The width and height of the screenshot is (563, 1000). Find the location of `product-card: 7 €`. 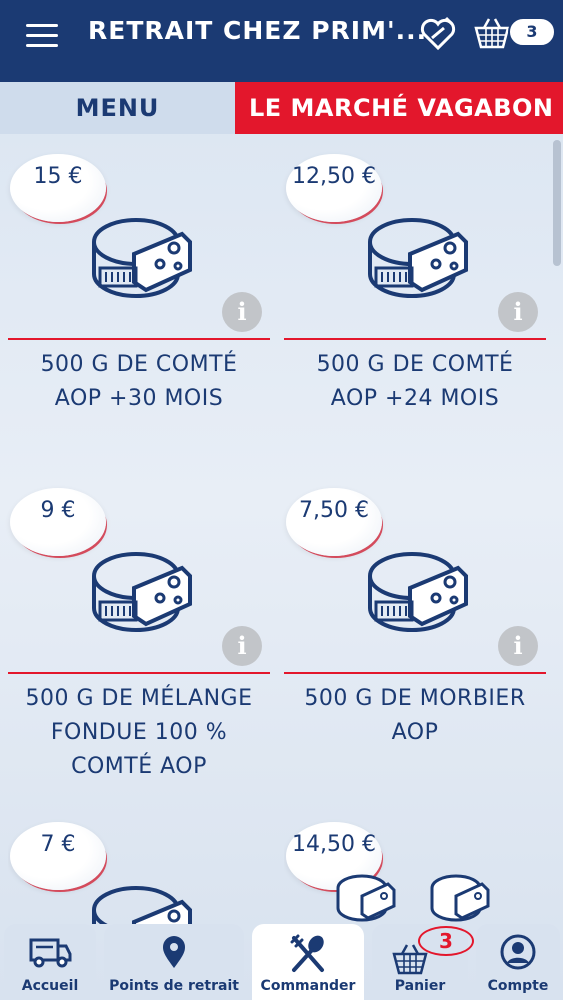

product-card: 7 € is located at coordinates (139, 867).